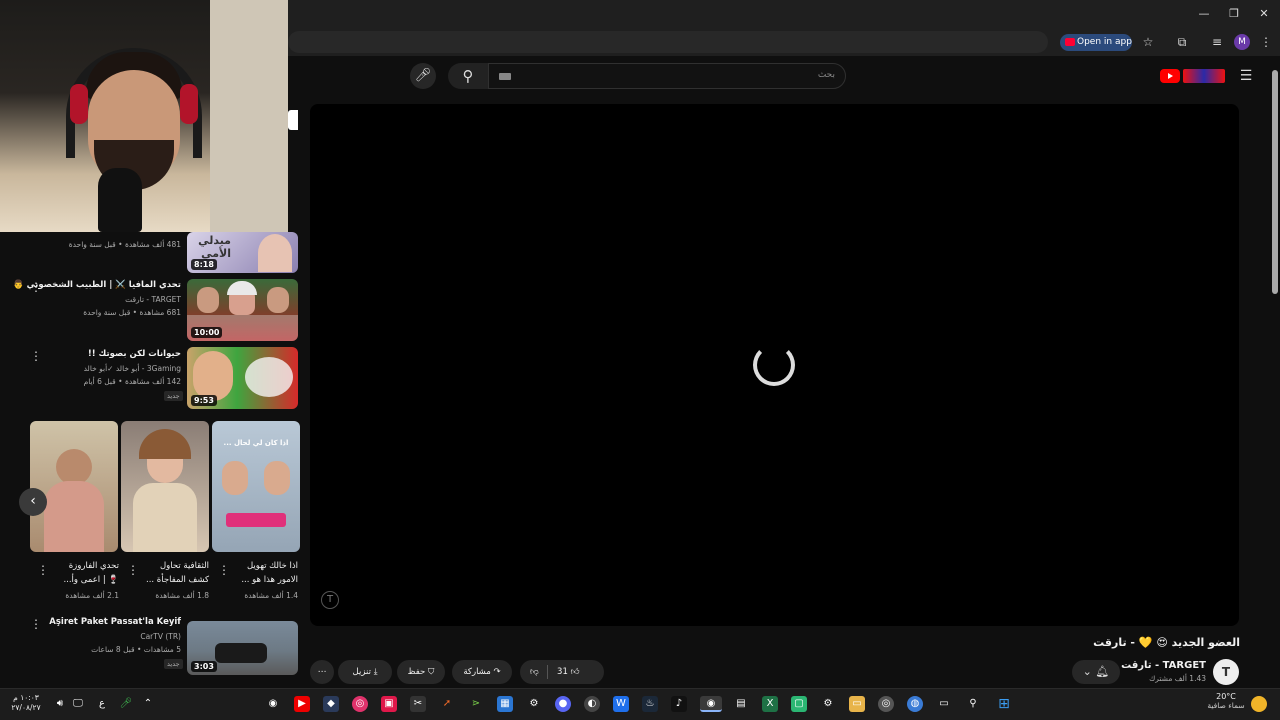 This screenshot has width=1280, height=720. What do you see at coordinates (322, 672) in the screenshot?
I see `more-actions-icon: ⋯` at bounding box center [322, 672].